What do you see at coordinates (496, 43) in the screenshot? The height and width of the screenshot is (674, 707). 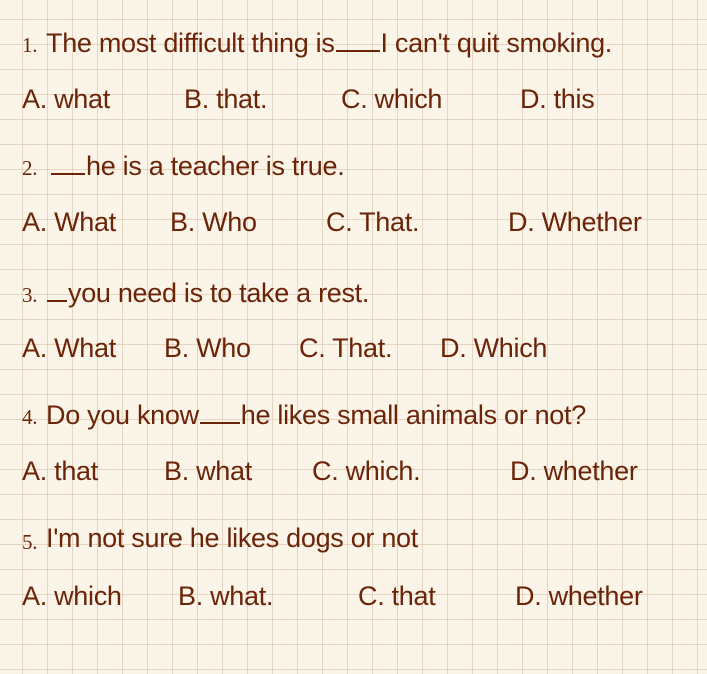 I see `question-text-after: I can't quit smoking.` at bounding box center [496, 43].